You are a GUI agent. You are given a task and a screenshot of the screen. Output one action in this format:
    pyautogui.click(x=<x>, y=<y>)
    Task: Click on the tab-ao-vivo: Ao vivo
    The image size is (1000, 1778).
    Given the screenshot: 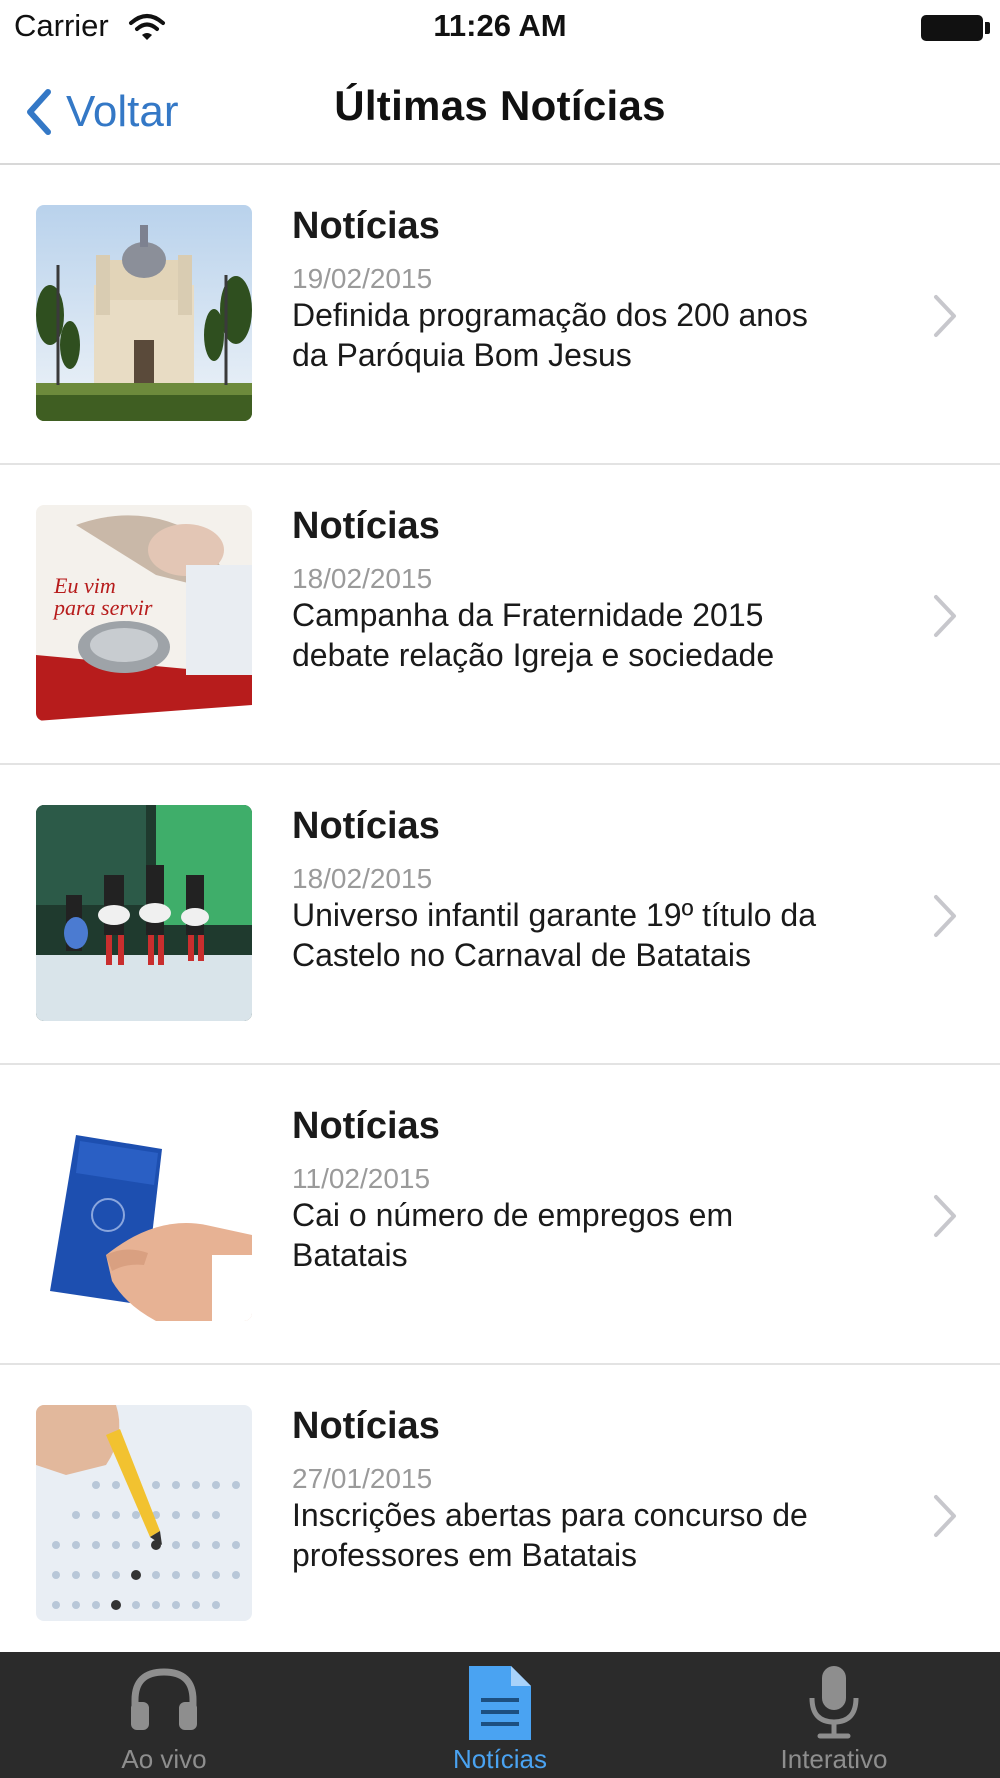 What is the action you would take?
    pyautogui.click(x=164, y=1715)
    